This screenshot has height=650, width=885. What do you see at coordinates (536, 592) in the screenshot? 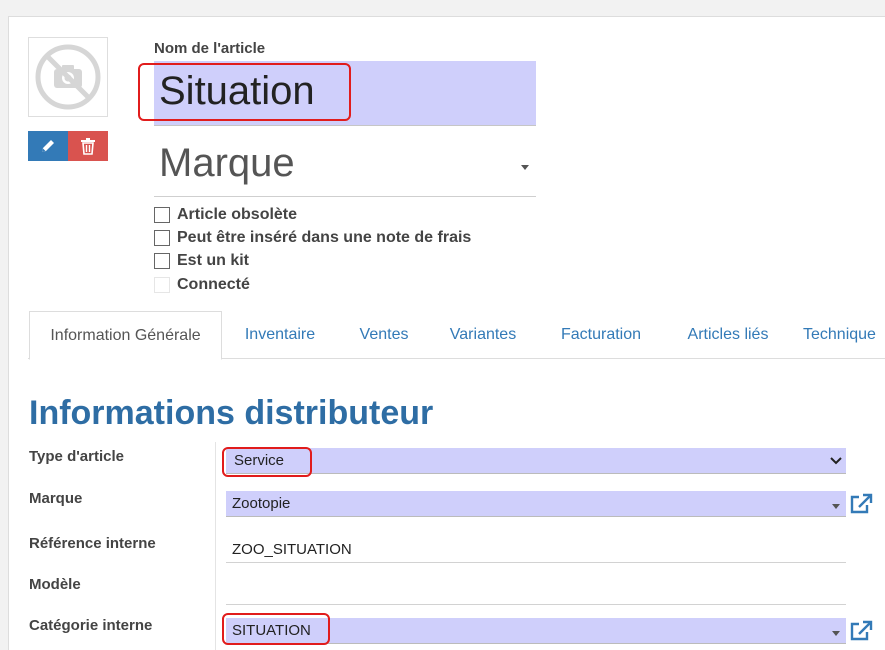
I see `model-input` at bounding box center [536, 592].